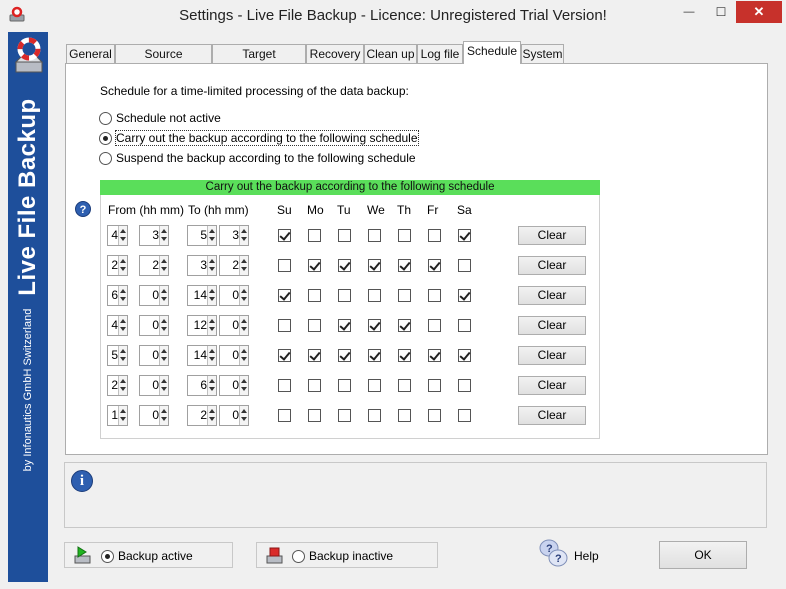 Image resolution: width=786 pixels, height=589 pixels. I want to click on time-spinner: 5, so click(202, 235).